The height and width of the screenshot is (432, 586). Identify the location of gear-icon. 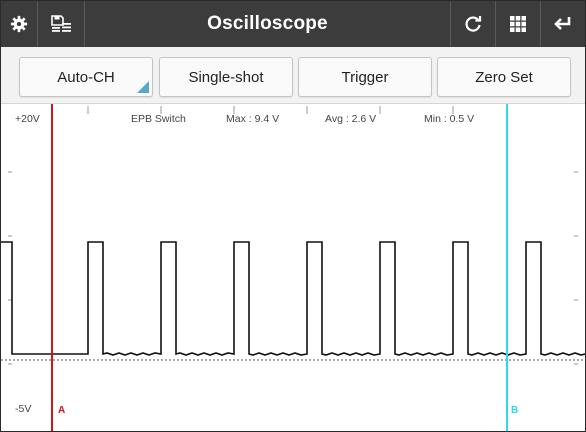
(19, 24).